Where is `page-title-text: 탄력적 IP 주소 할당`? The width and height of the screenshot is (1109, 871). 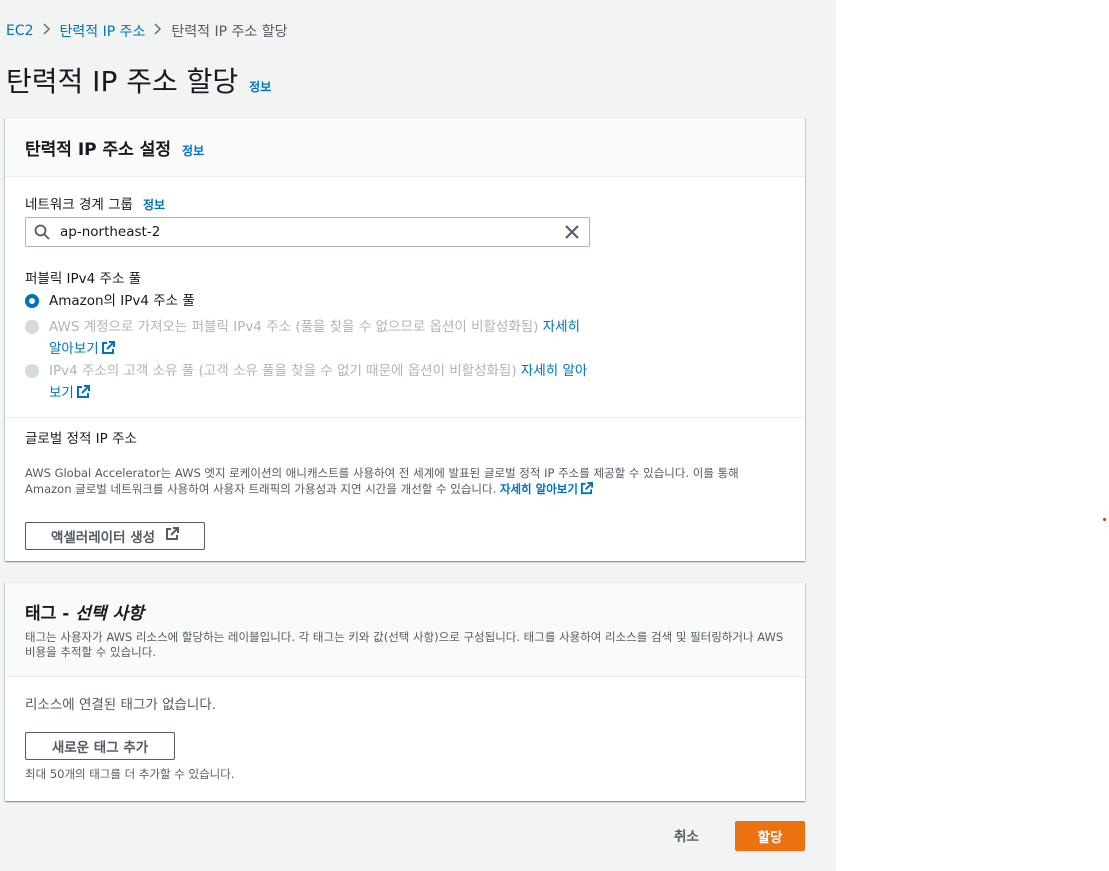
page-title-text: 탄력적 IP 주소 할당 is located at coordinates (122, 81).